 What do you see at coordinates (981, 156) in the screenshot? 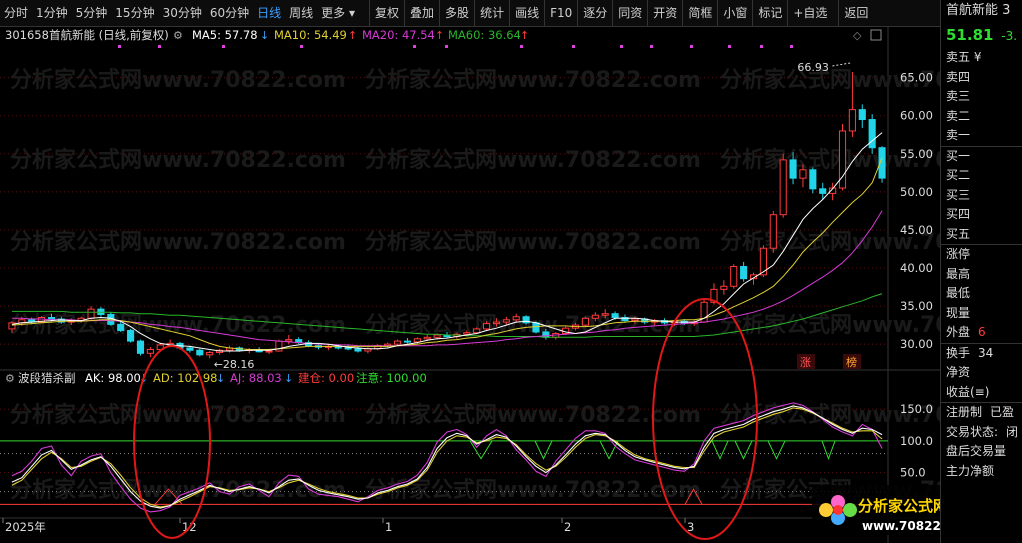
I see `quote-row: 买一` at bounding box center [981, 156].